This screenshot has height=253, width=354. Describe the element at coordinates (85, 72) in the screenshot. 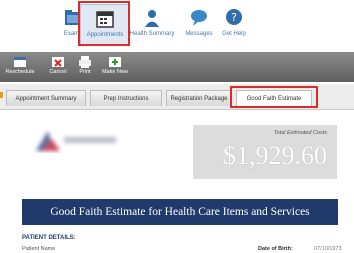

I see `print-label: Print` at that location.